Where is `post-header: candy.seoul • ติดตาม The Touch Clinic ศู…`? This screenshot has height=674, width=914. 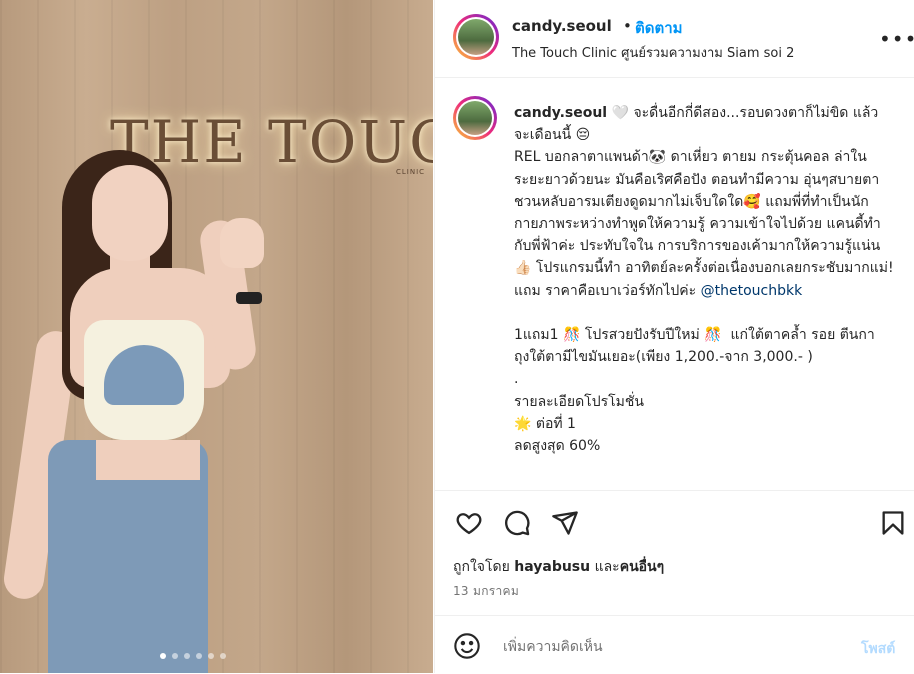
post-header: candy.seoul • ติดตาม The Touch Clinic ศู… is located at coordinates (674, 39).